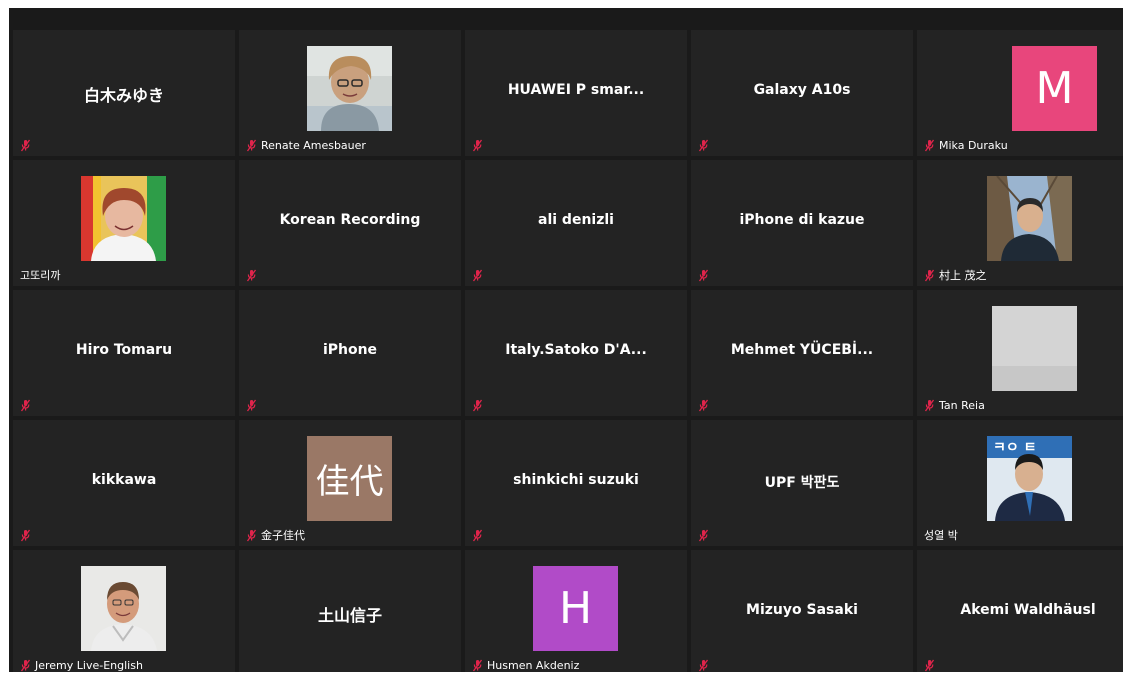 The image size is (1132, 677). I want to click on tile-footer: Tan Reia, so click(954, 405).